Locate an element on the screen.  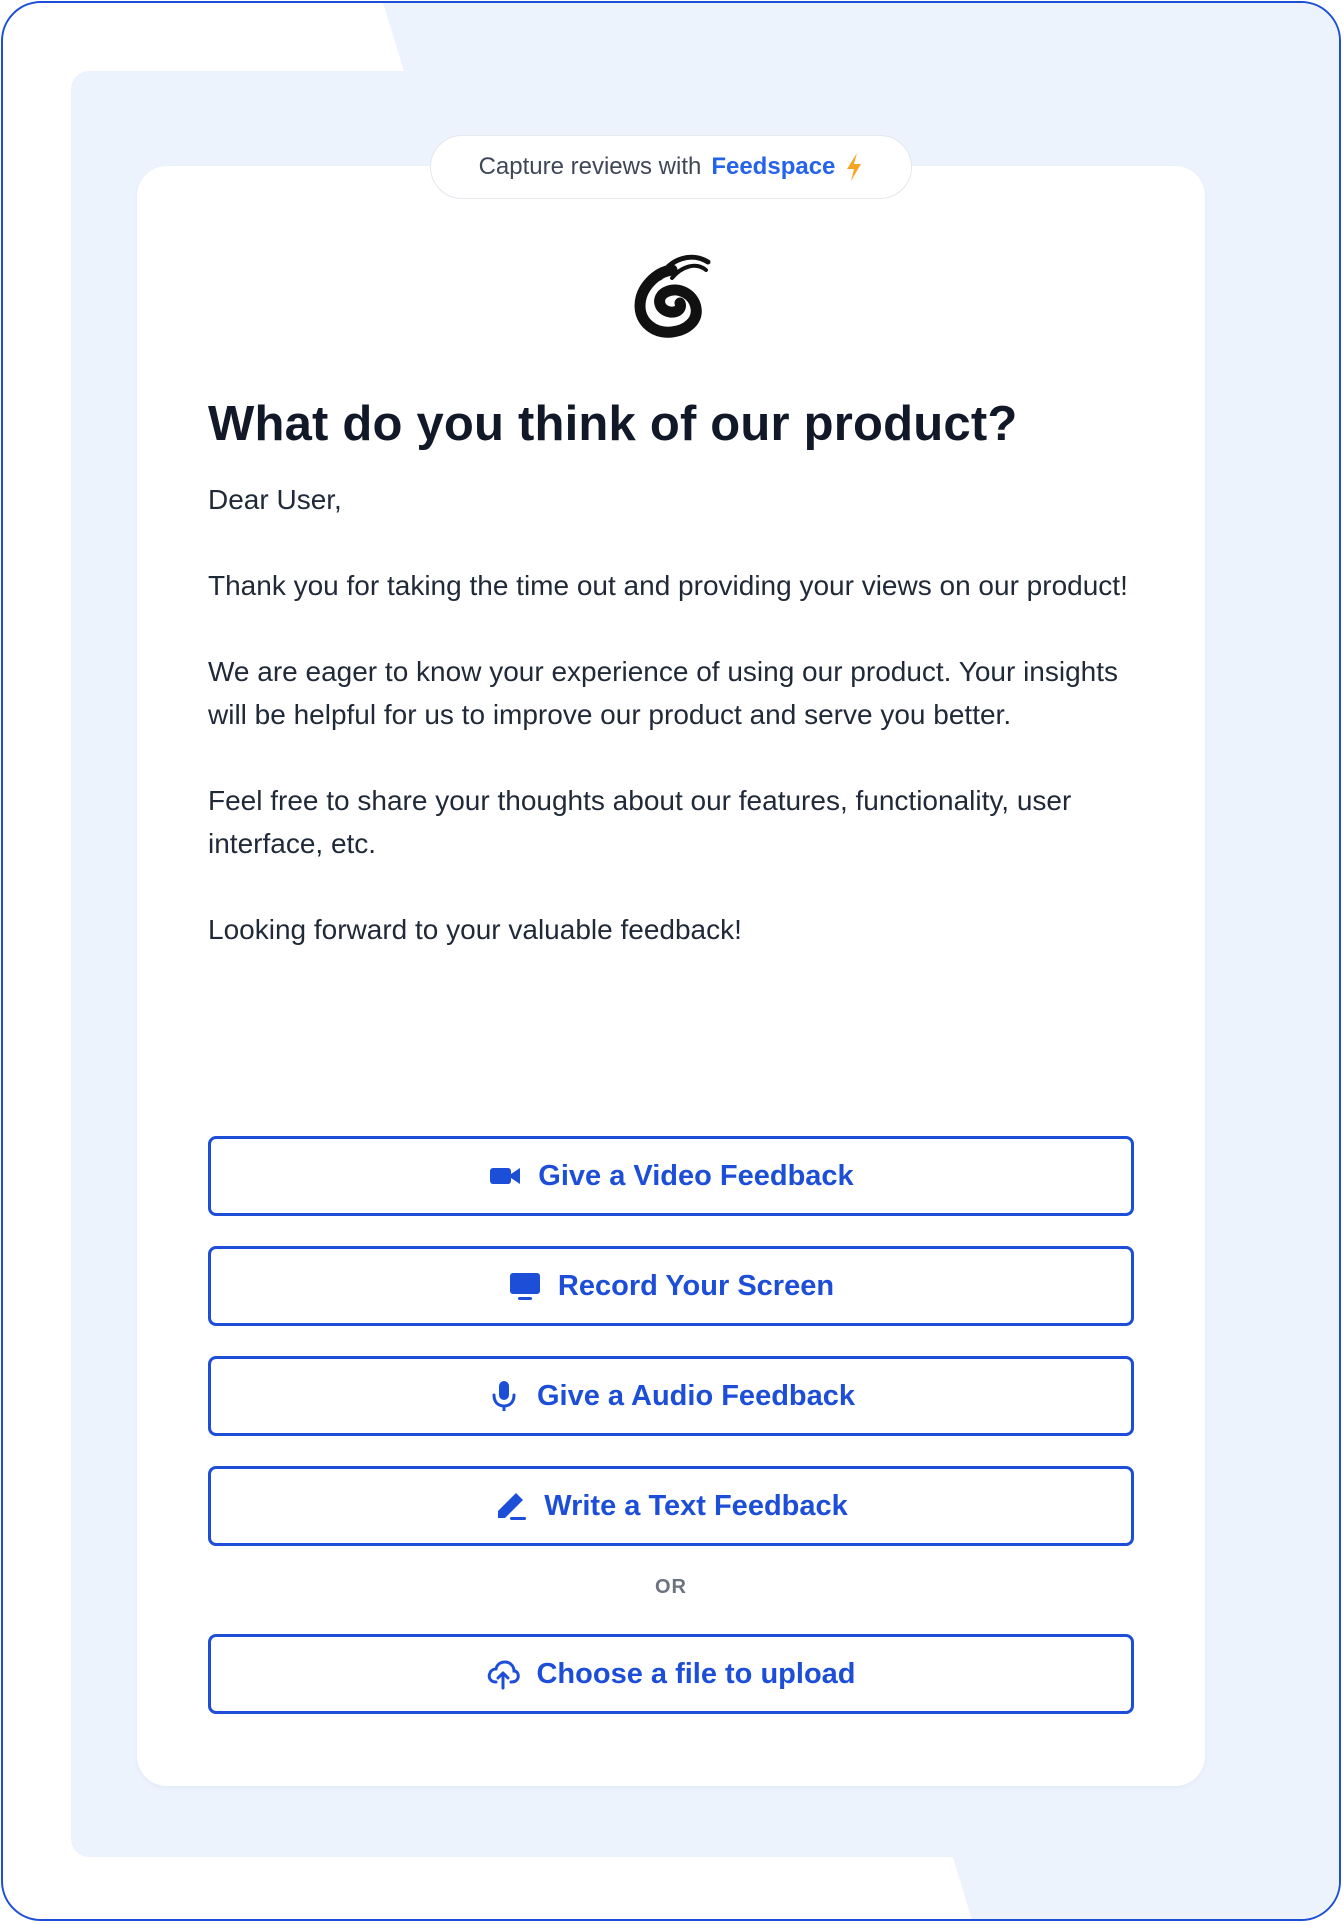
greeting-text: Dear User, is located at coordinates (275, 499).